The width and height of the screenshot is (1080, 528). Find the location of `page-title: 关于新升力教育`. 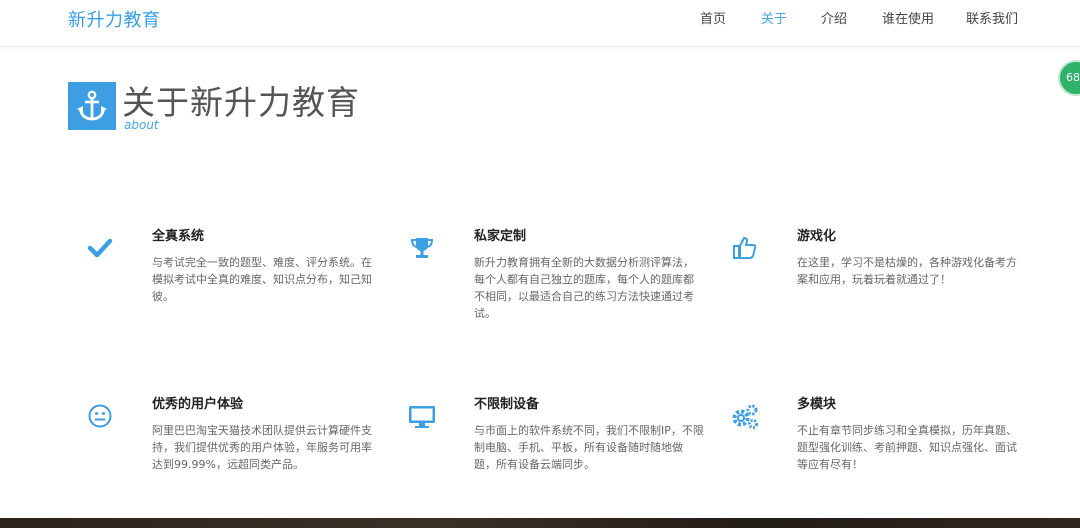

page-title: 关于新升力教育 is located at coordinates (241, 102).